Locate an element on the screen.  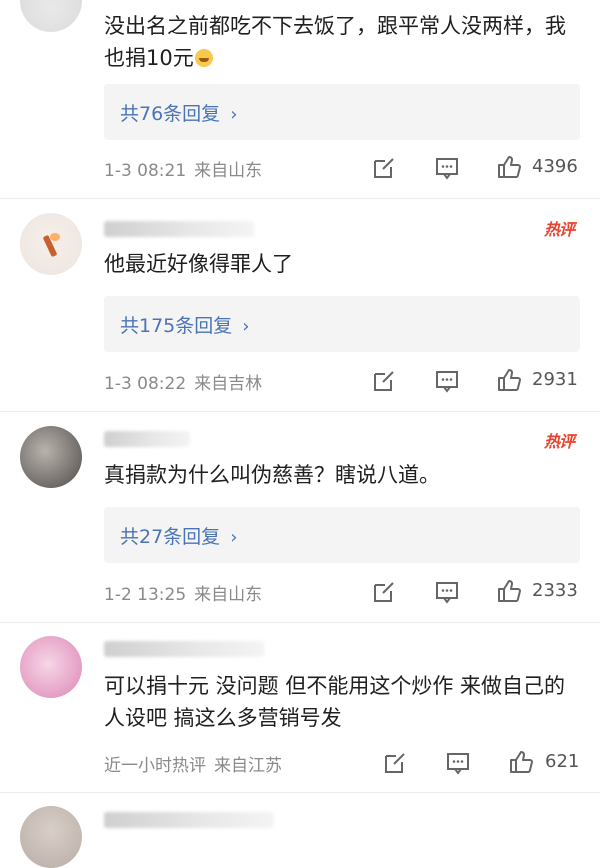
like-count: 2931 is located at coordinates (555, 379).